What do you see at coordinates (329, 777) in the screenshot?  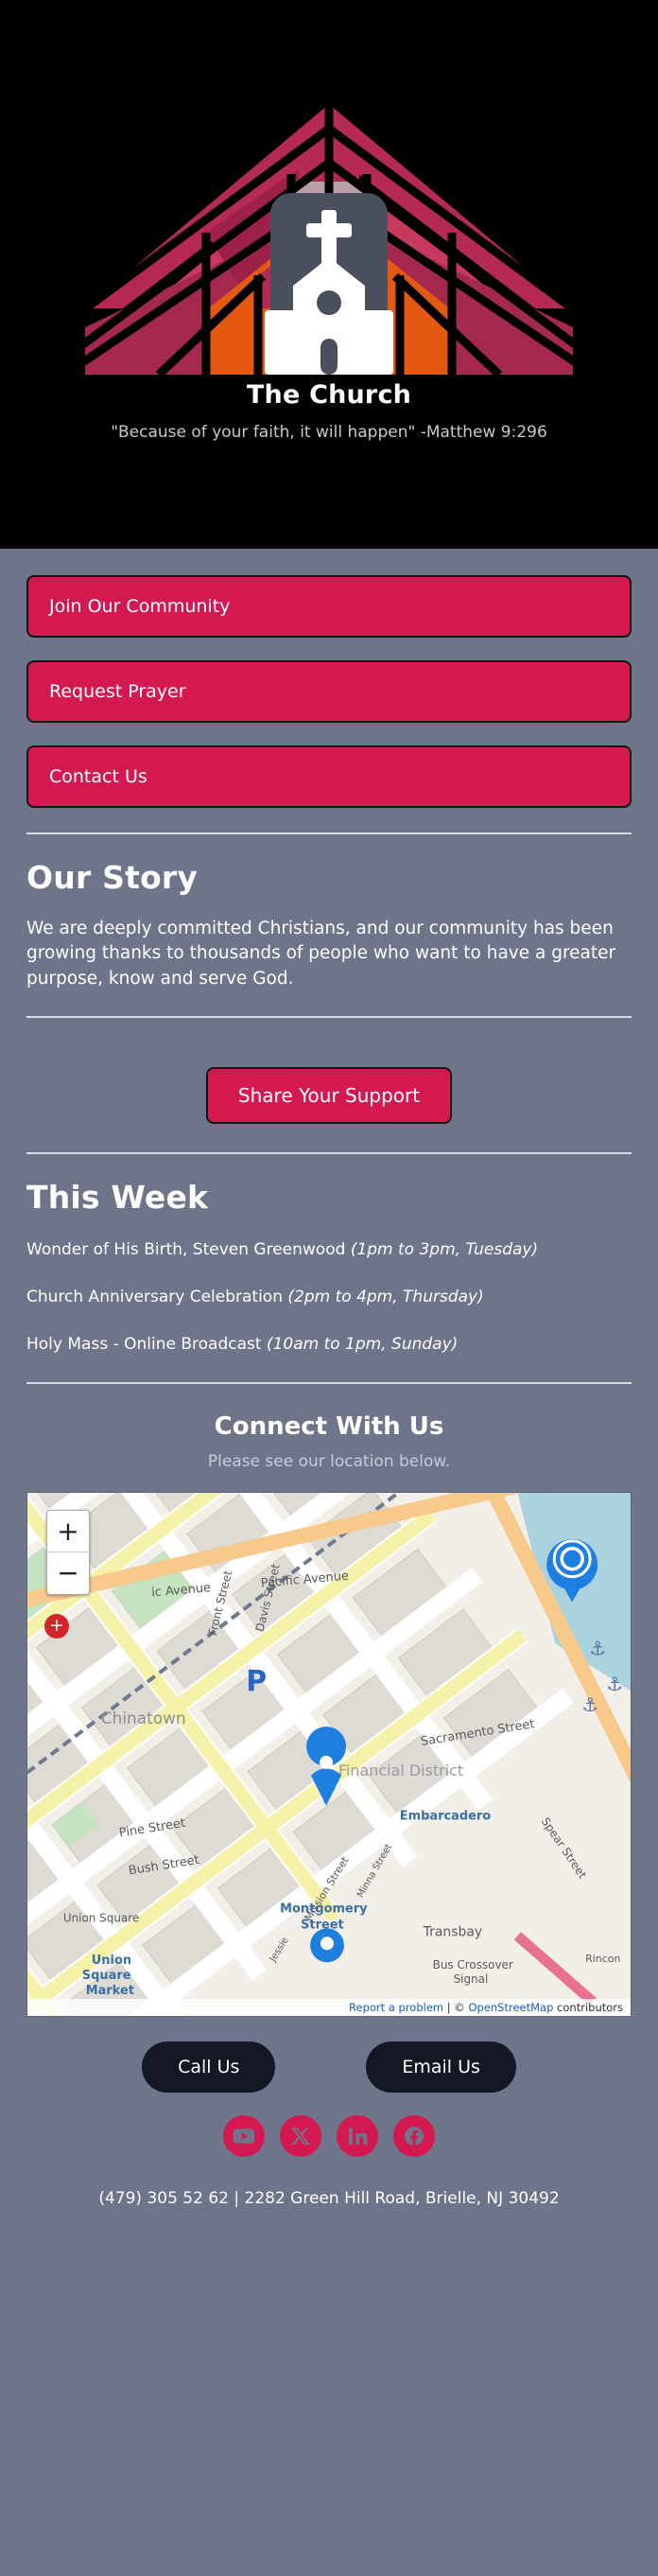 I see `contact-us-button: Contact Us` at bounding box center [329, 777].